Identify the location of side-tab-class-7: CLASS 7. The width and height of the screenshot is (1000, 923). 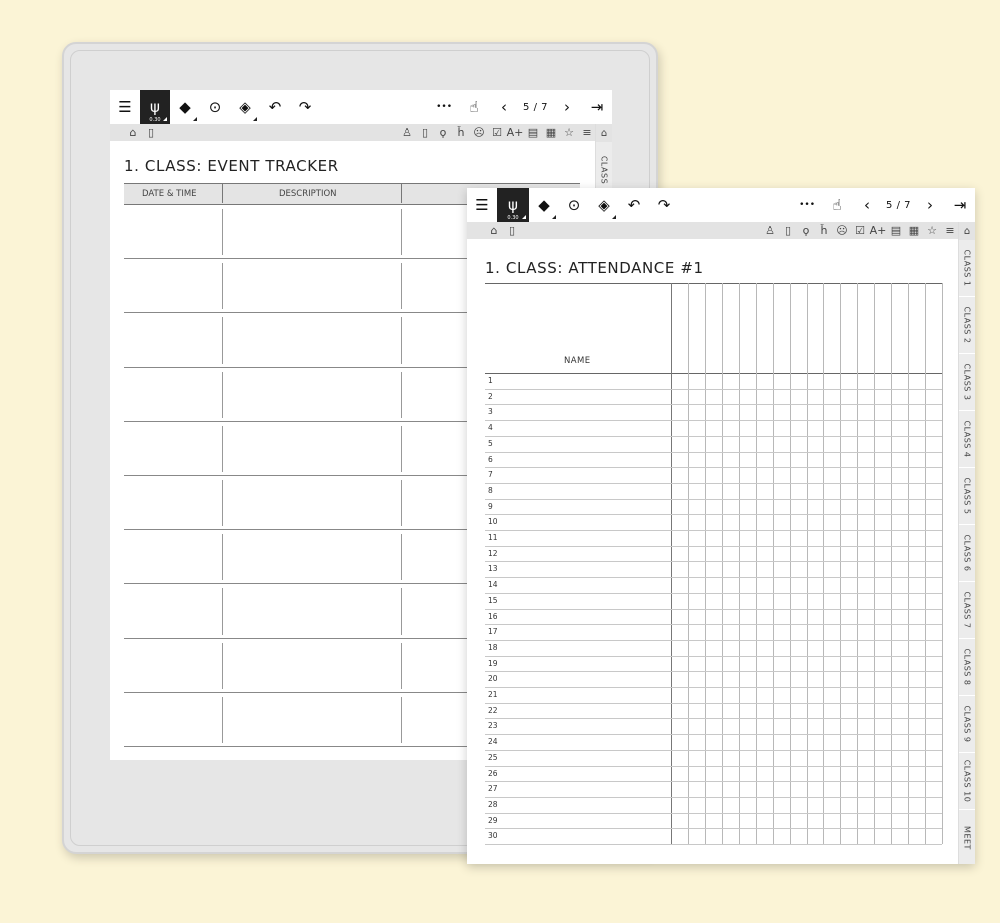
(967, 610).